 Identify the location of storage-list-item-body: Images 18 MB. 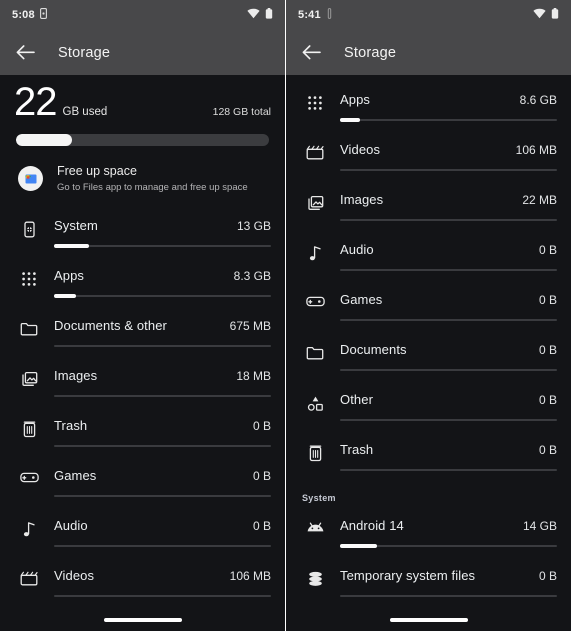
(162, 376).